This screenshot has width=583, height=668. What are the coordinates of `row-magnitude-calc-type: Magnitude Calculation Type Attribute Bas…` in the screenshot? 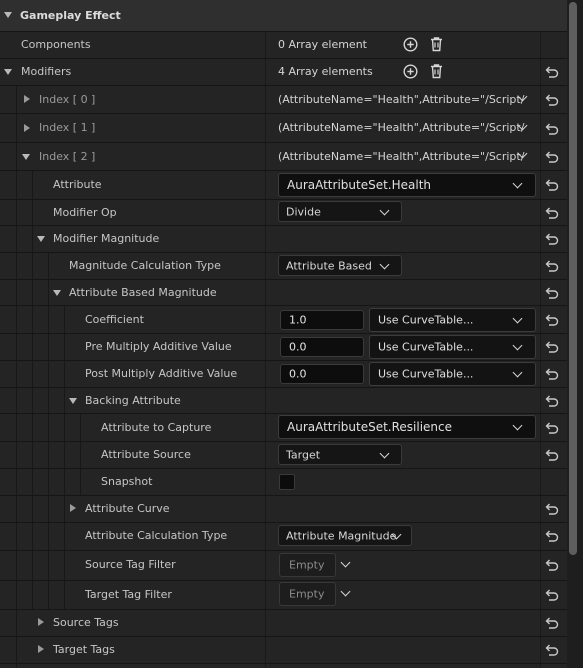 It's located at (283, 266).